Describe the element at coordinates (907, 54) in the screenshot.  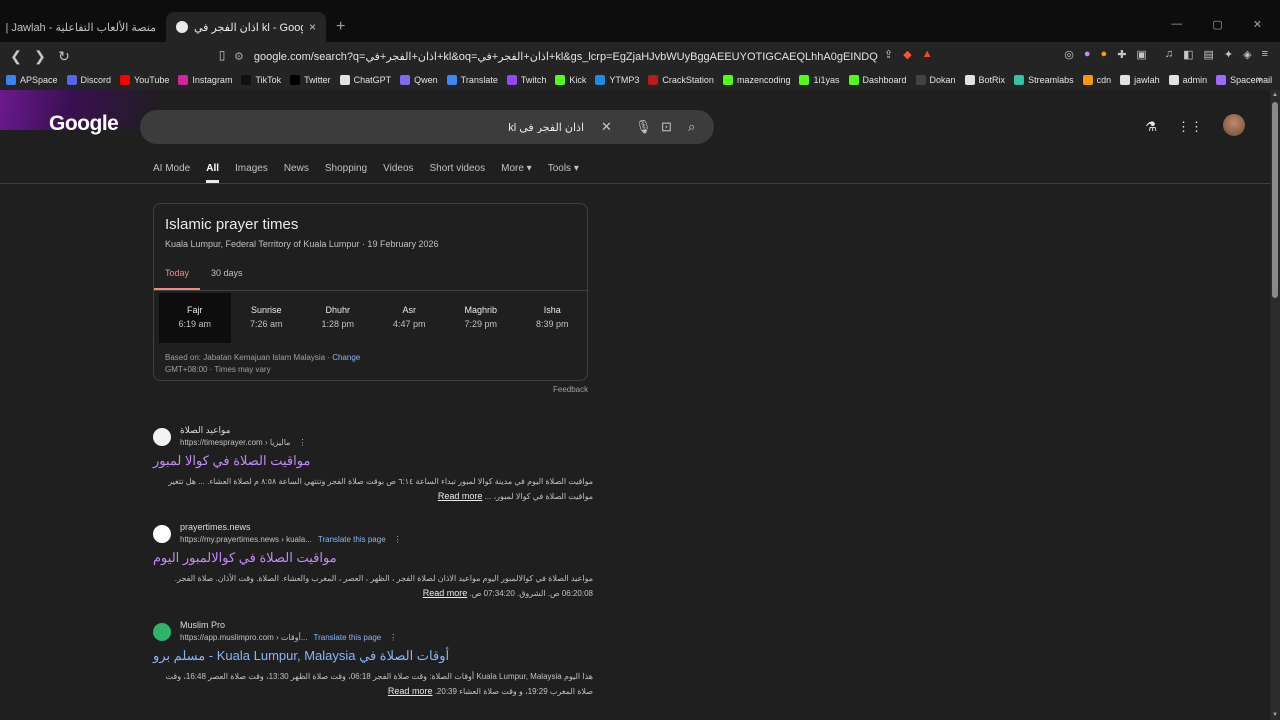
I see `brave-shield-icon: ◆` at that location.